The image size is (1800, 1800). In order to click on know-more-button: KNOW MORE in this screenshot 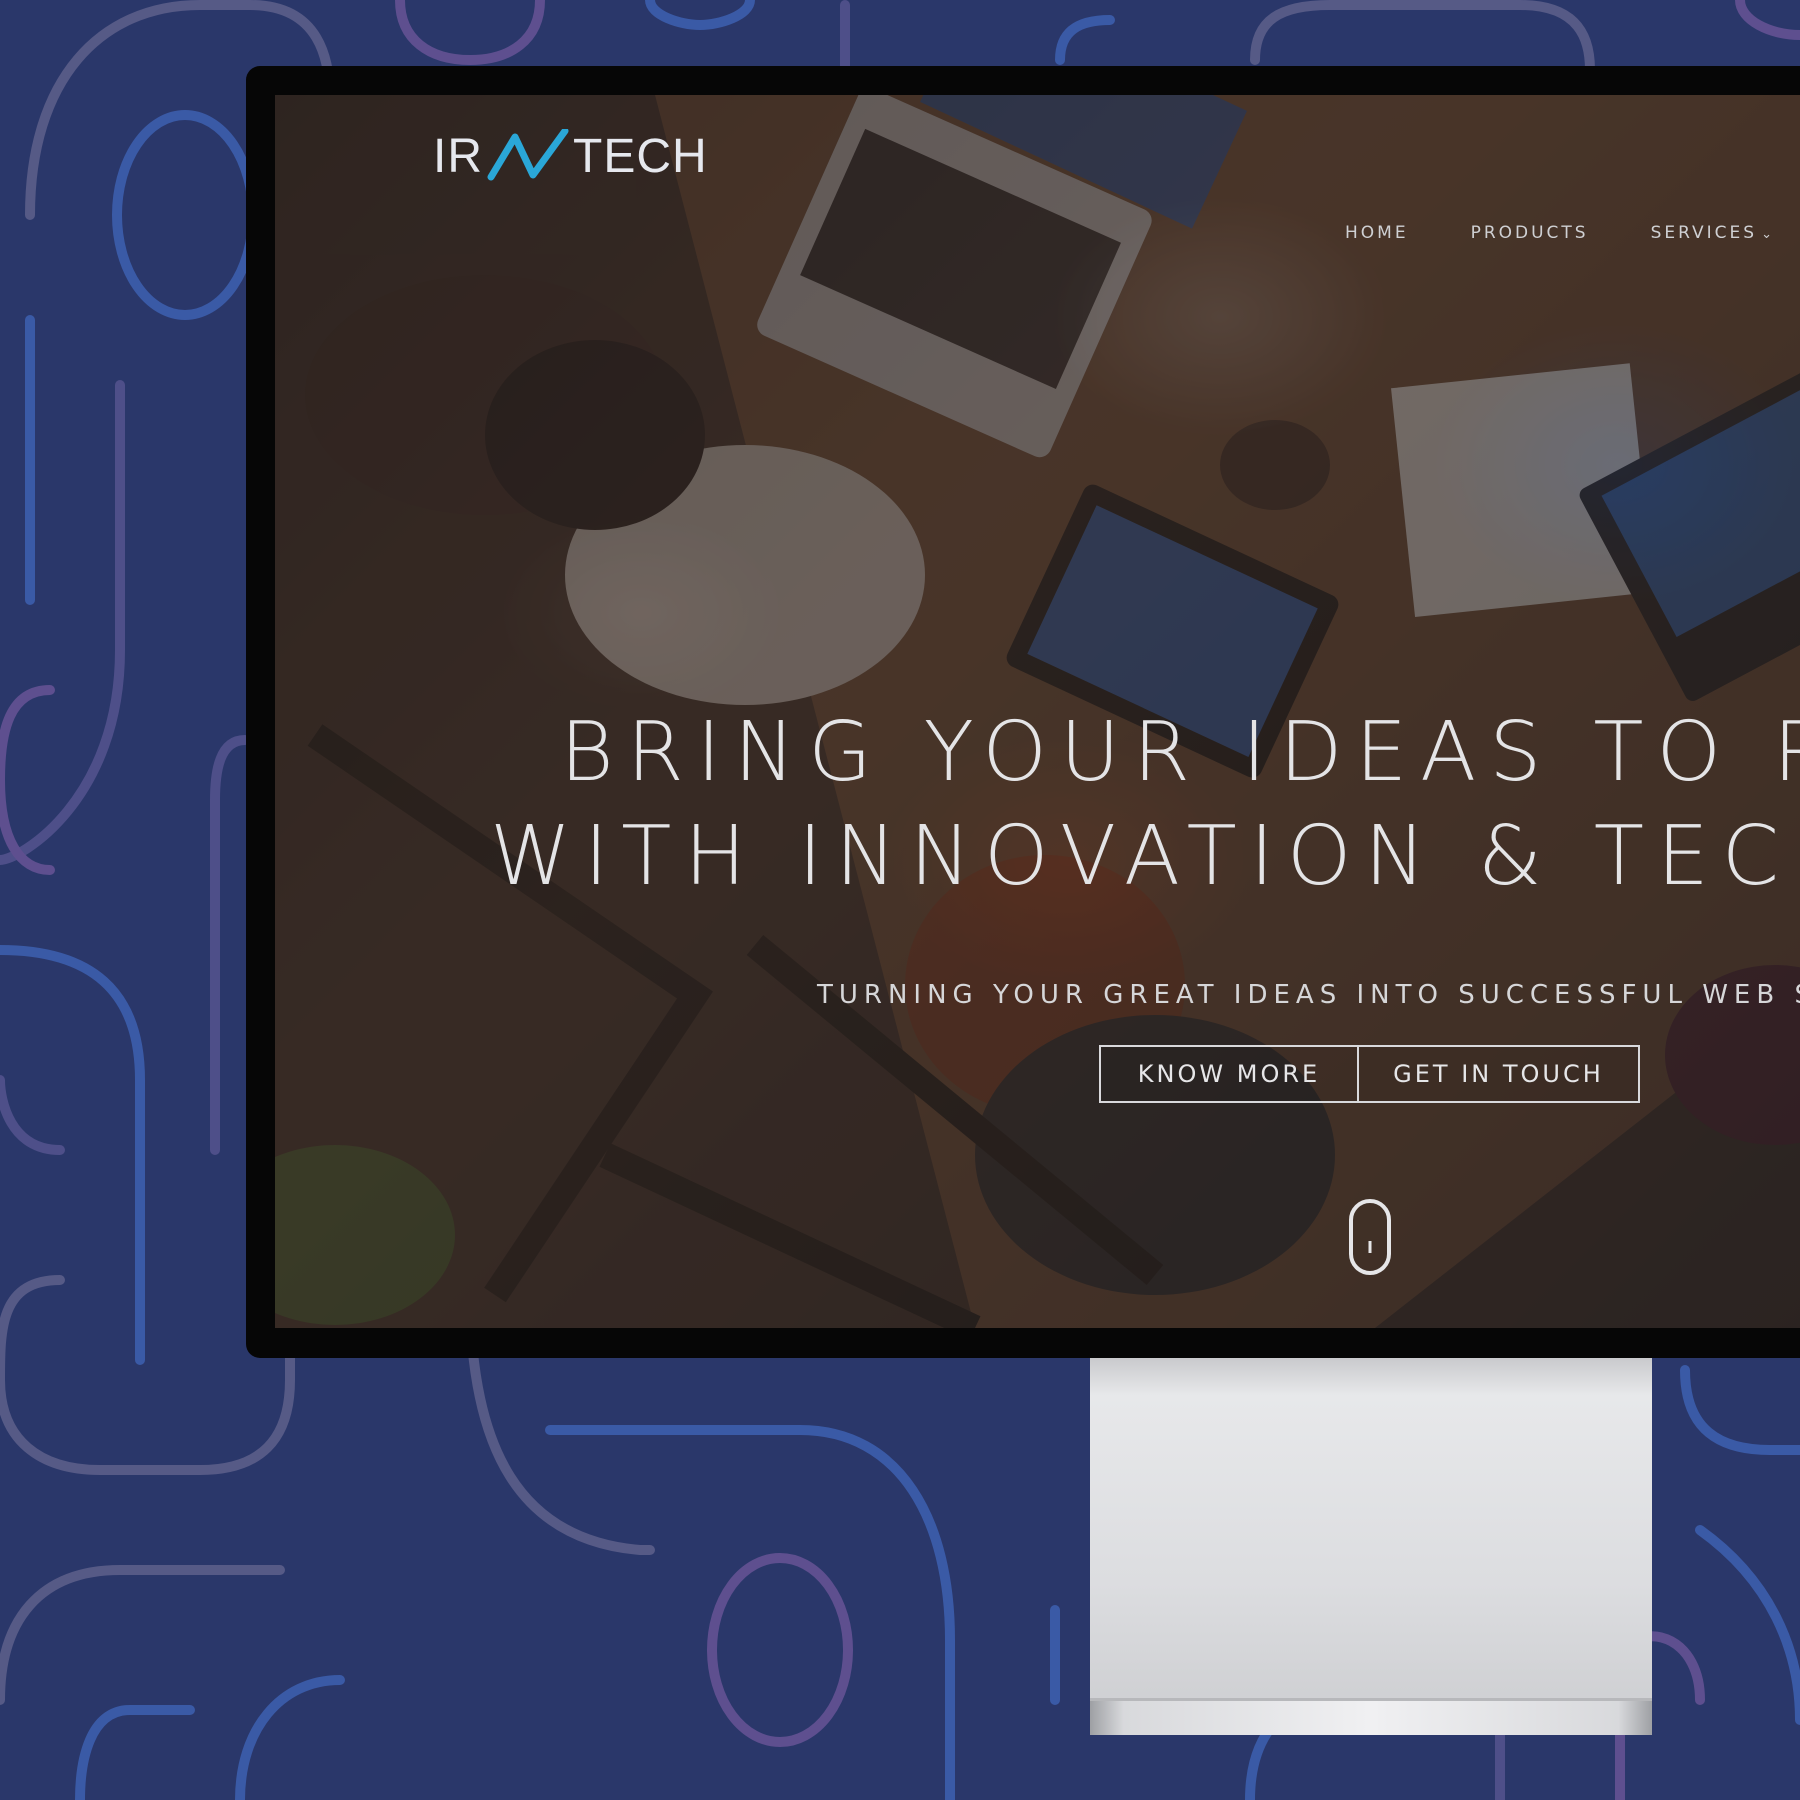, I will do `click(1229, 1074)`.